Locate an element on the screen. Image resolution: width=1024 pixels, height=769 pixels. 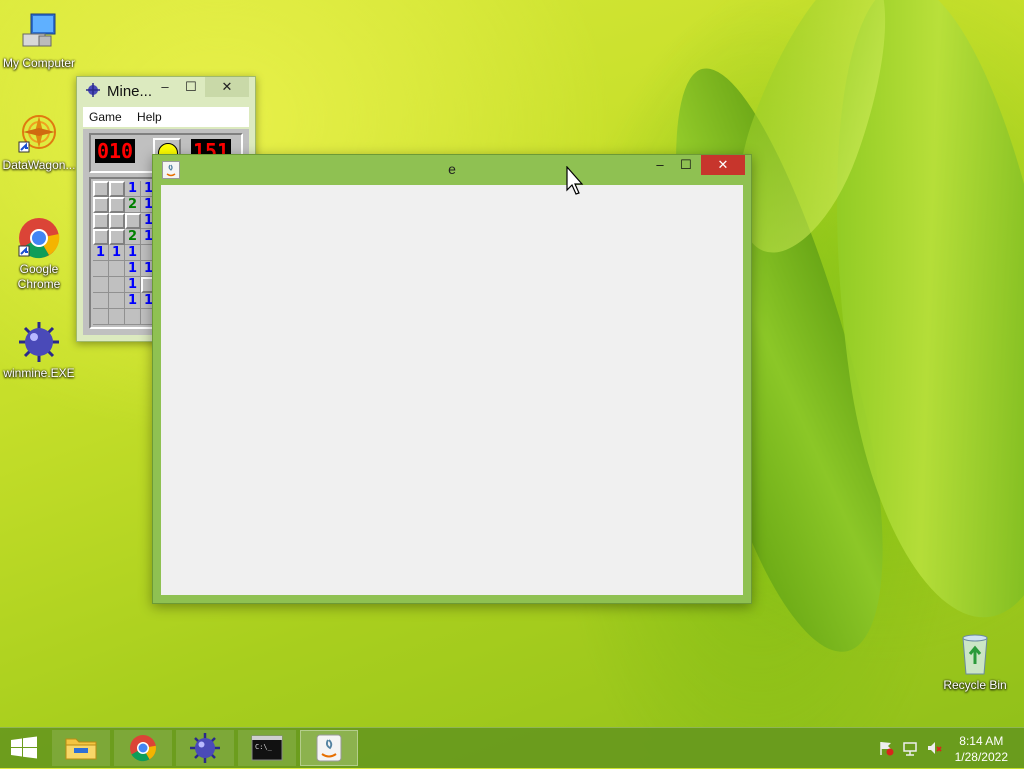
mine-counter: 010 is located at coordinates (115, 151).